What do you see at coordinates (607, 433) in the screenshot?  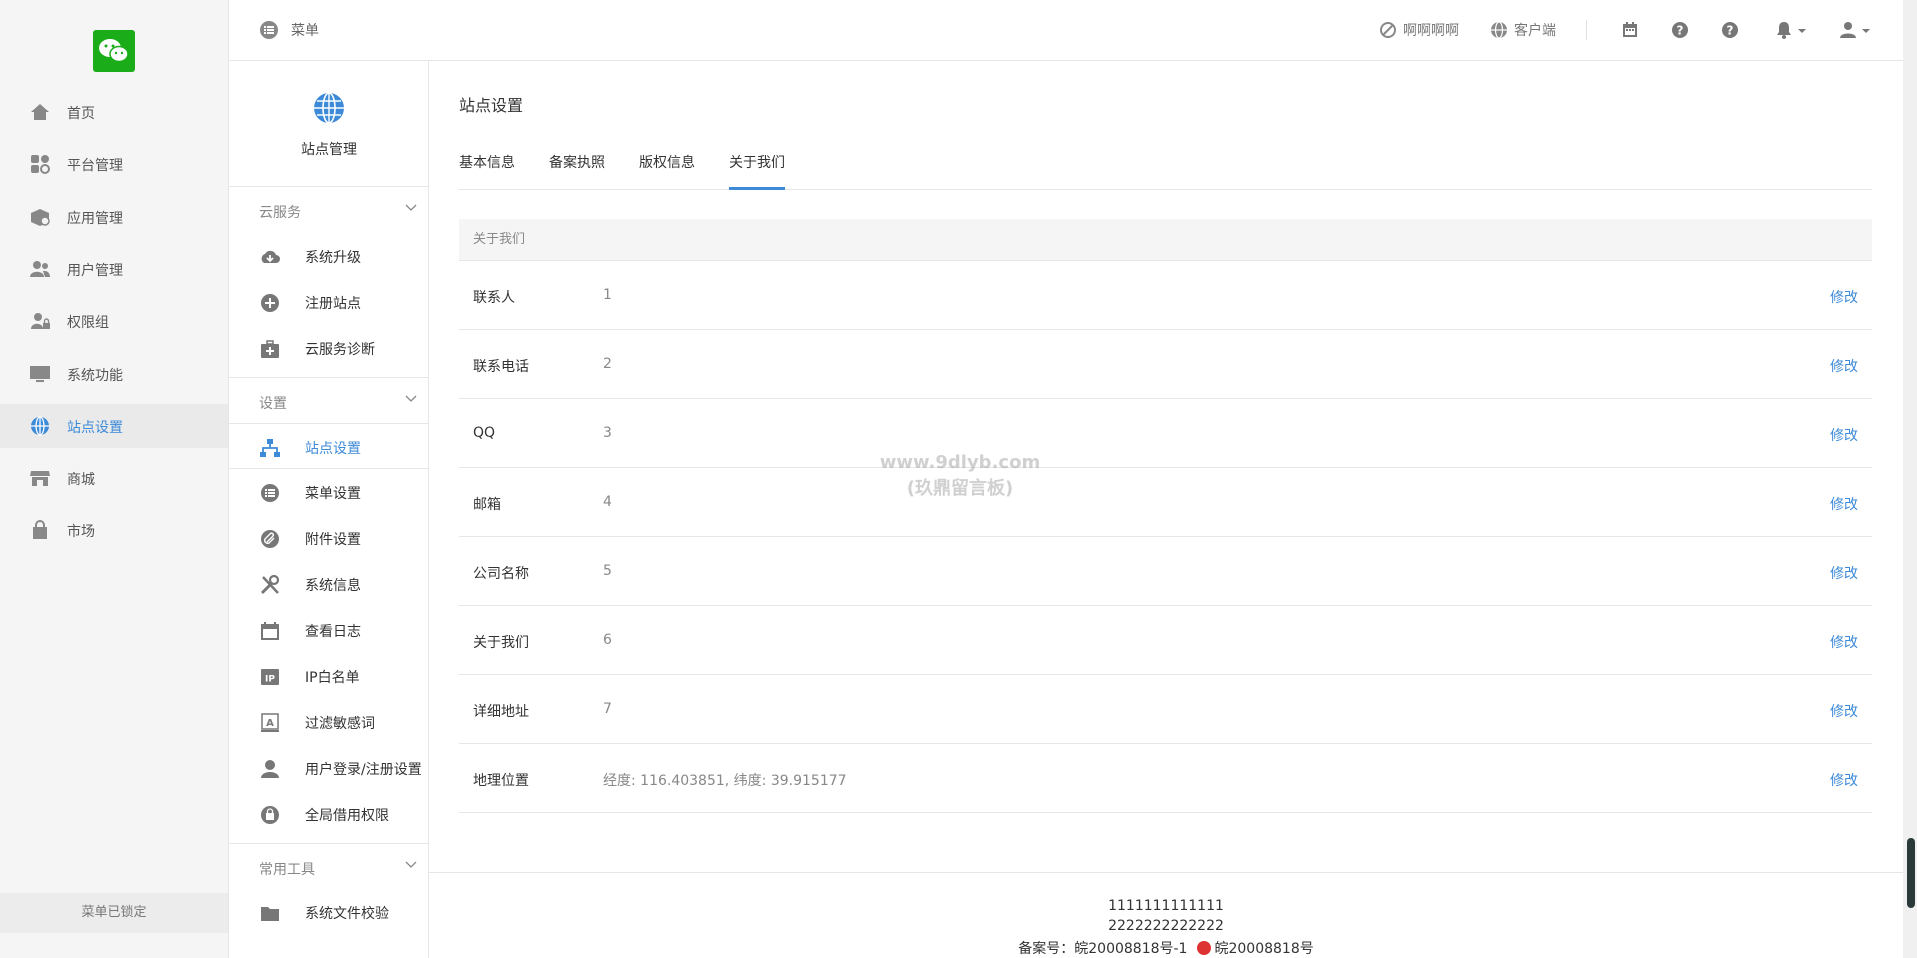 I see `row-value: 3` at bounding box center [607, 433].